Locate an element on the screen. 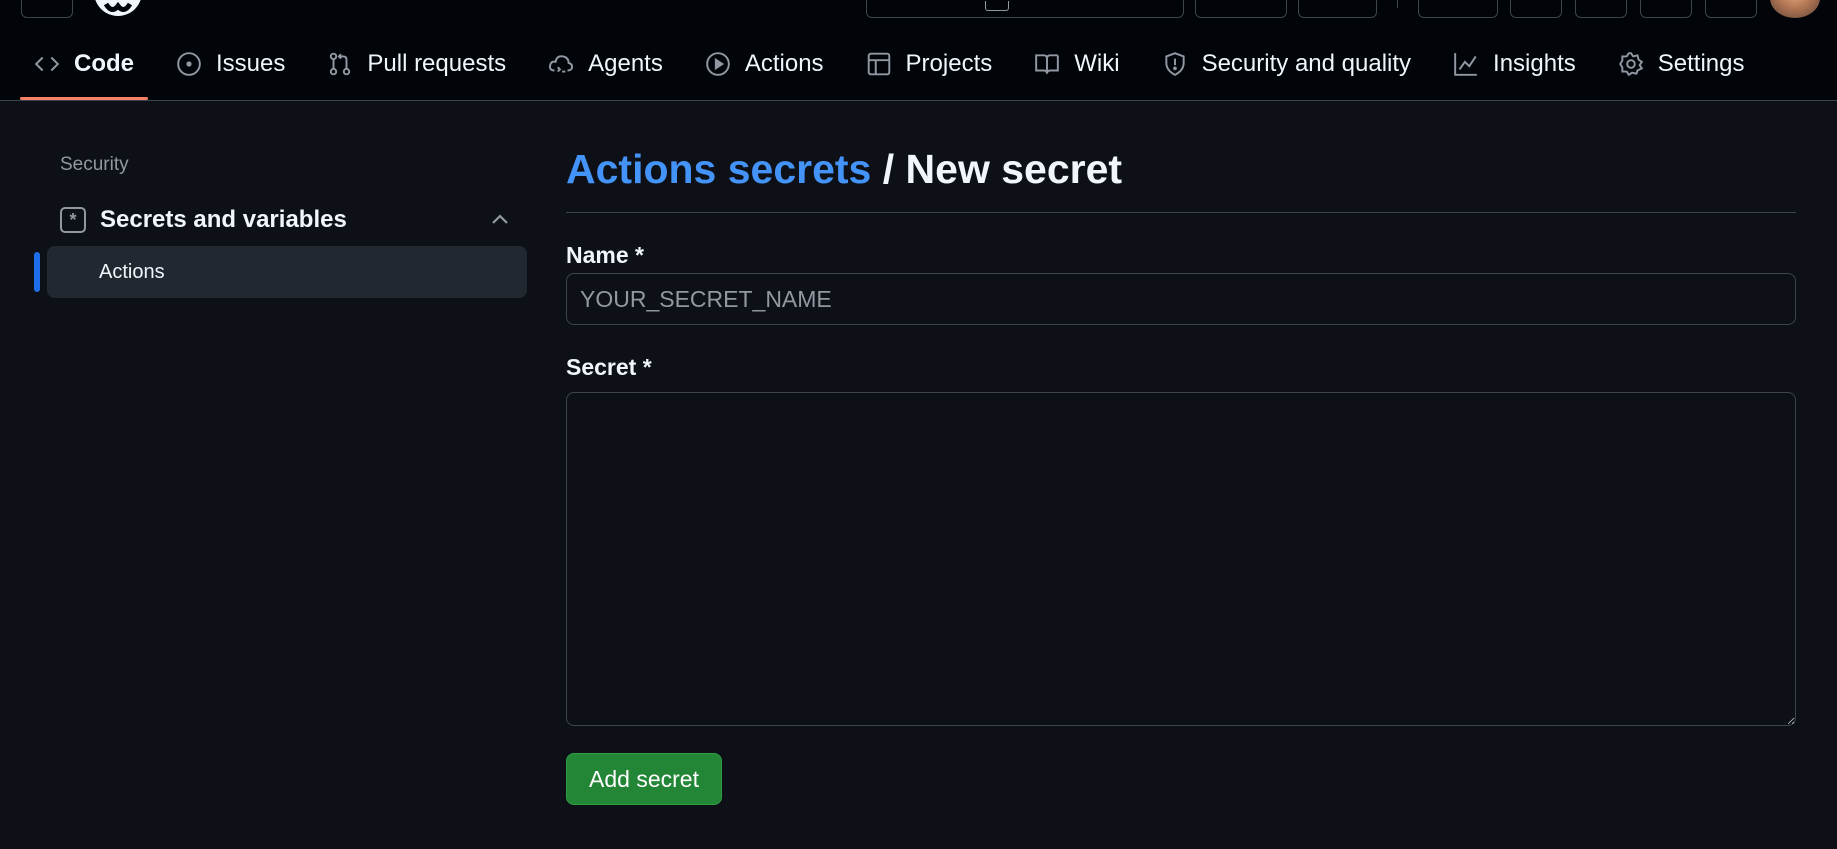 This screenshot has width=1837, height=849. title-divider is located at coordinates (1181, 212).